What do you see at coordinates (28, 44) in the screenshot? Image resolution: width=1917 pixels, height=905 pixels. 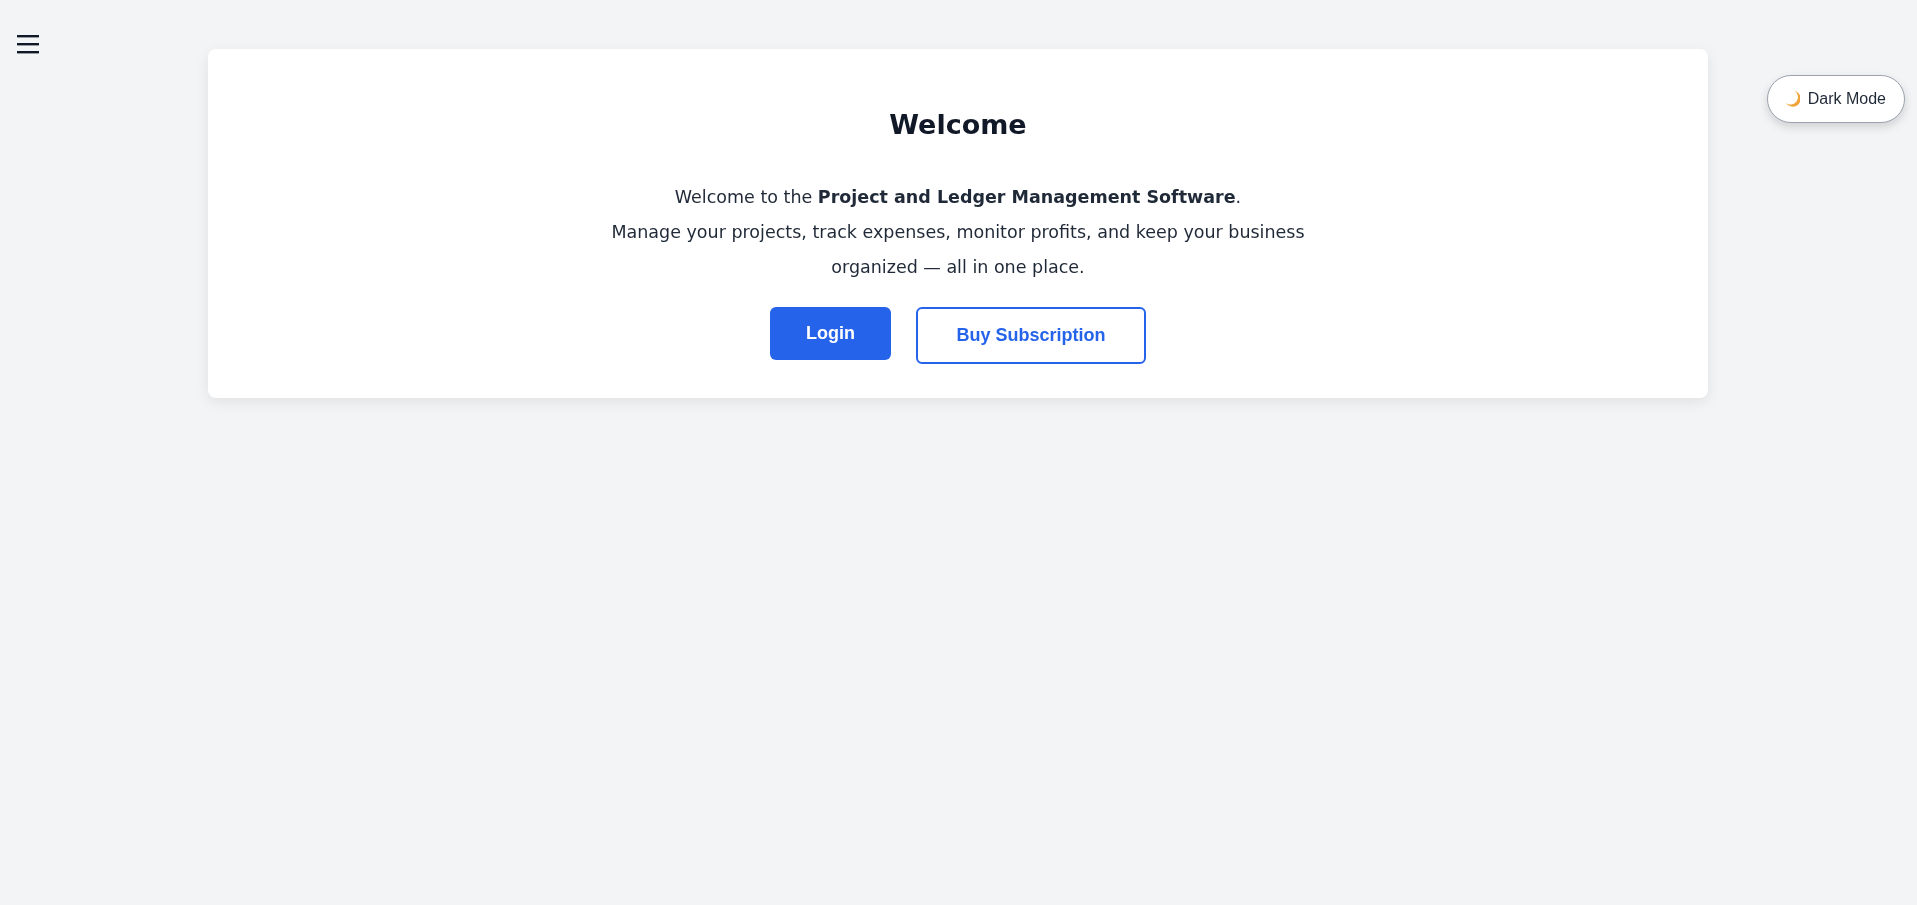 I see `menu-icon` at bounding box center [28, 44].